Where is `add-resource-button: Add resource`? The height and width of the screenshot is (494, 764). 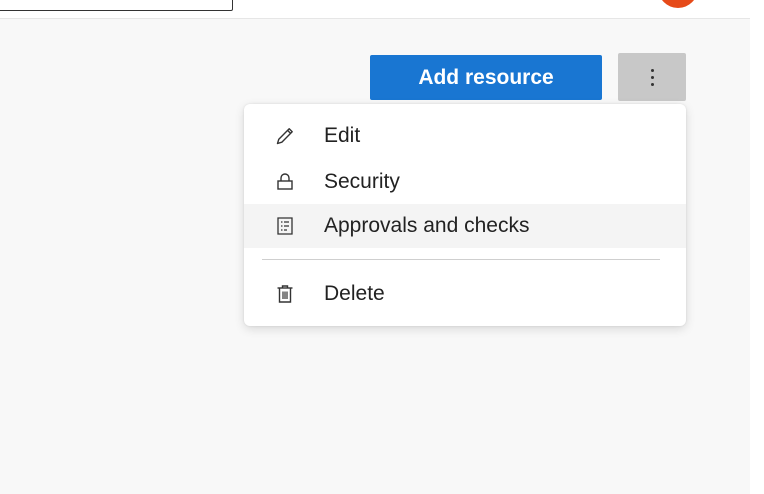
add-resource-button: Add resource is located at coordinates (486, 77).